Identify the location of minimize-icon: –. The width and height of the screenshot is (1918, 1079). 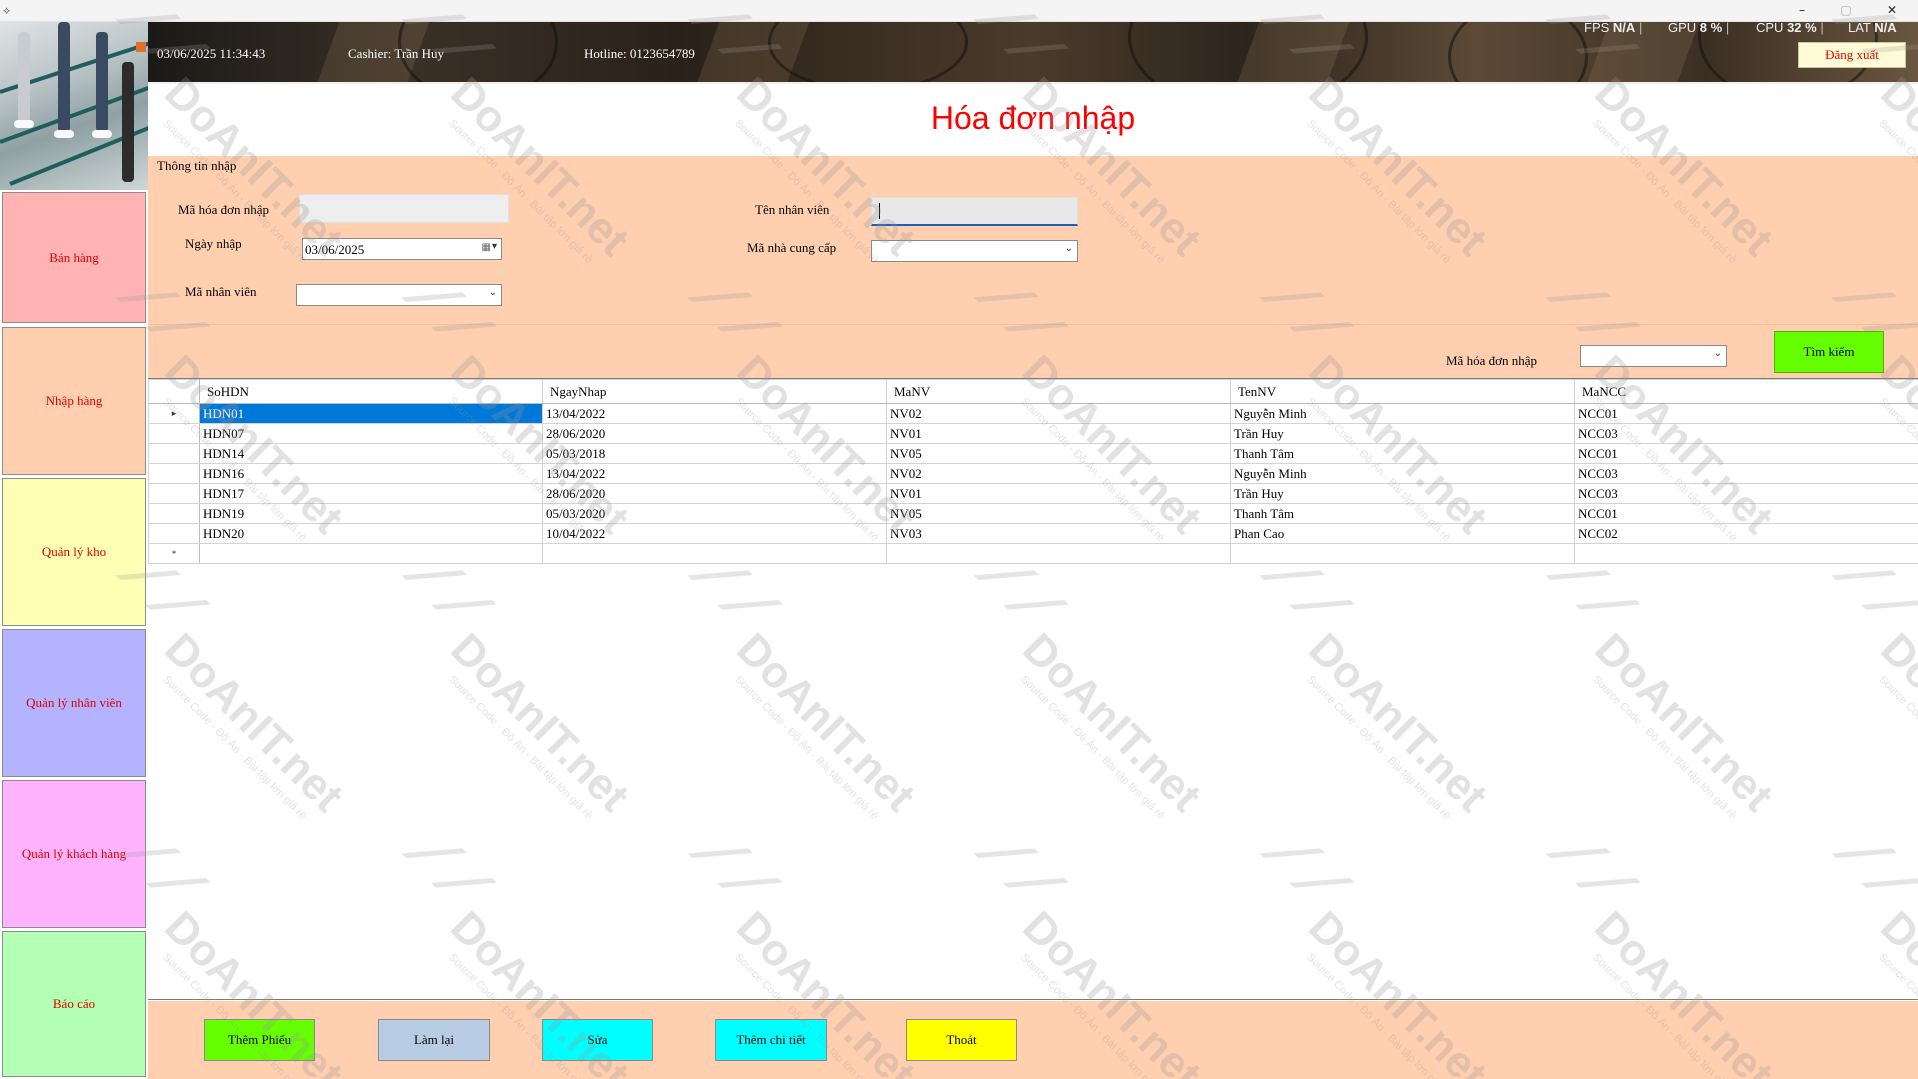
(1802, 11).